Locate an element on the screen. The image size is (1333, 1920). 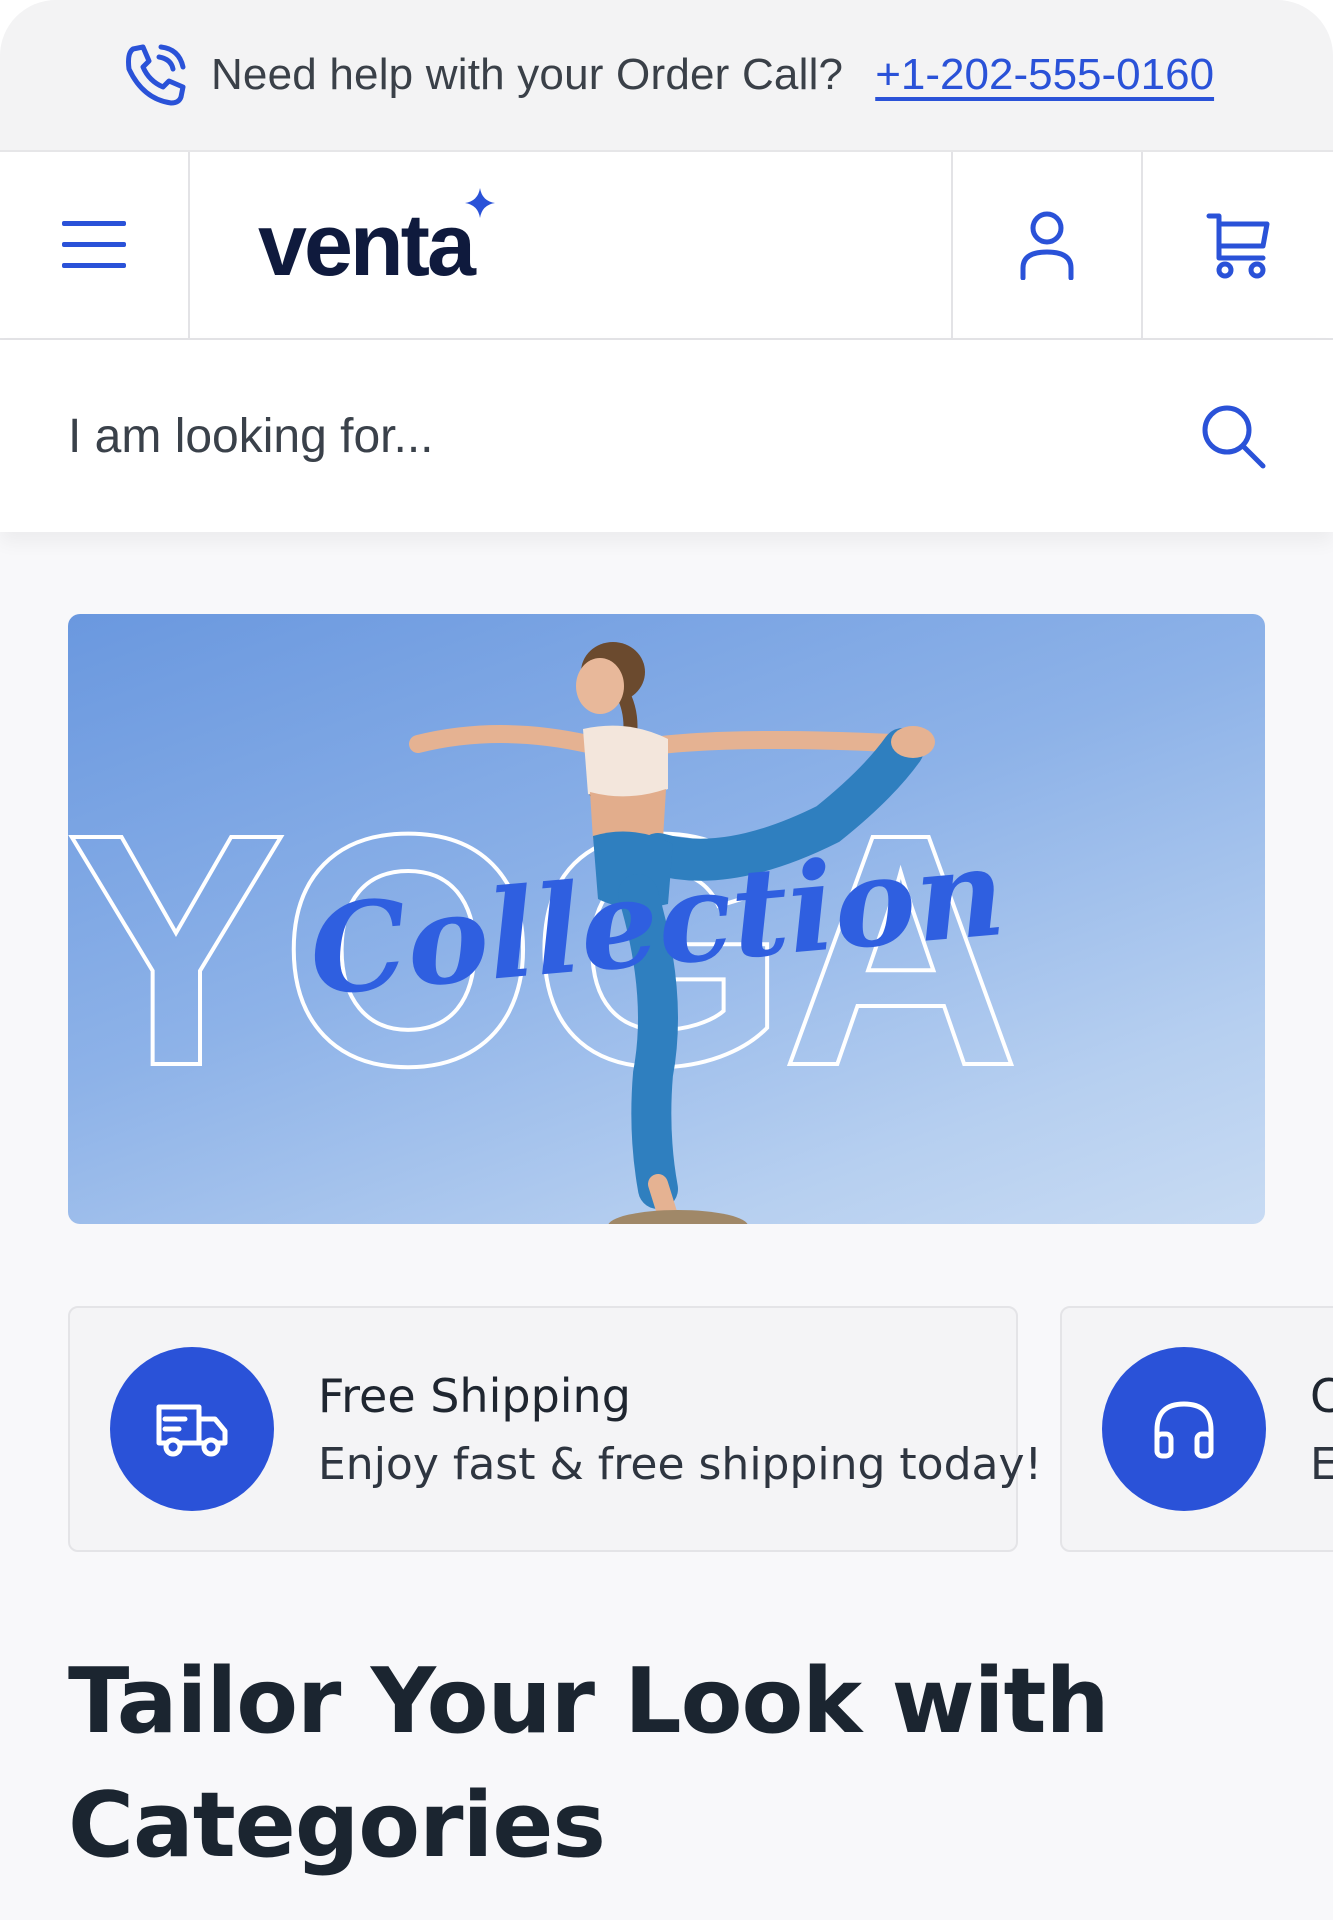
help-text: Need help with your Order Call? is located at coordinates (527, 74).